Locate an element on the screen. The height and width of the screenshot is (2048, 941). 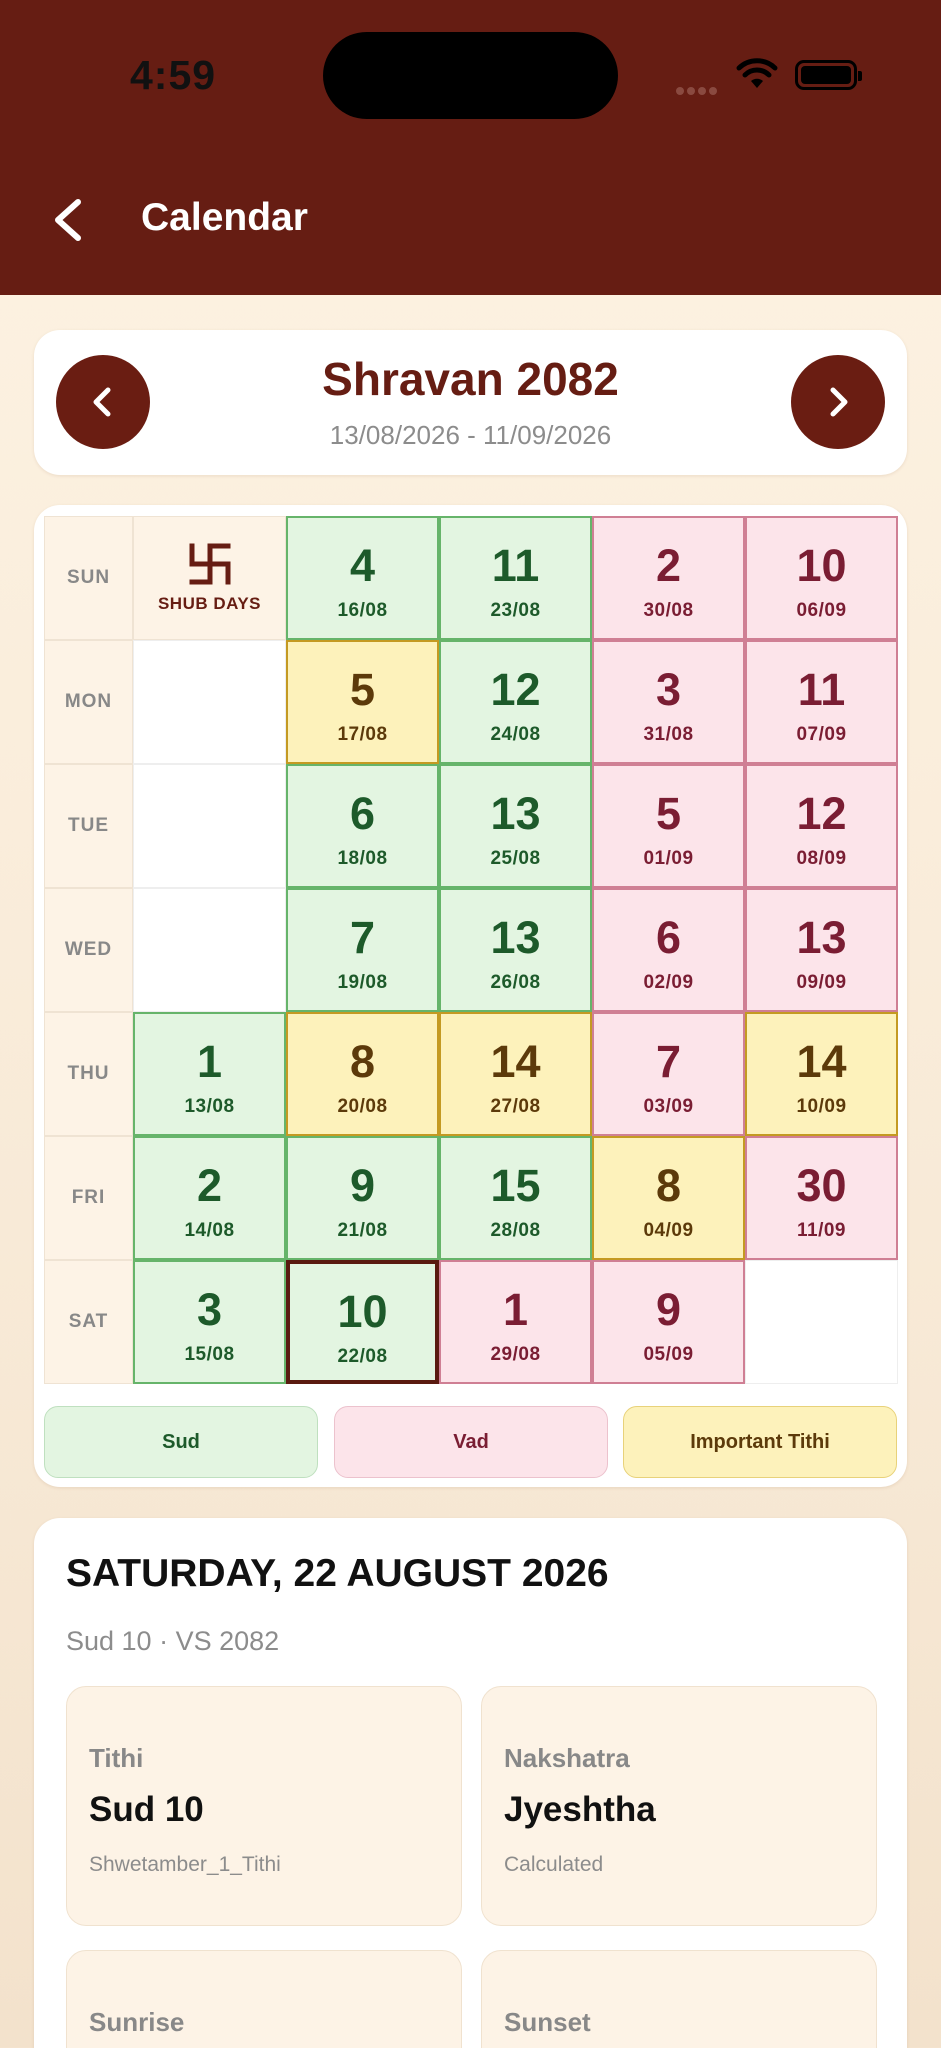
calendar-day: 10 06/09 is located at coordinates (821, 578).